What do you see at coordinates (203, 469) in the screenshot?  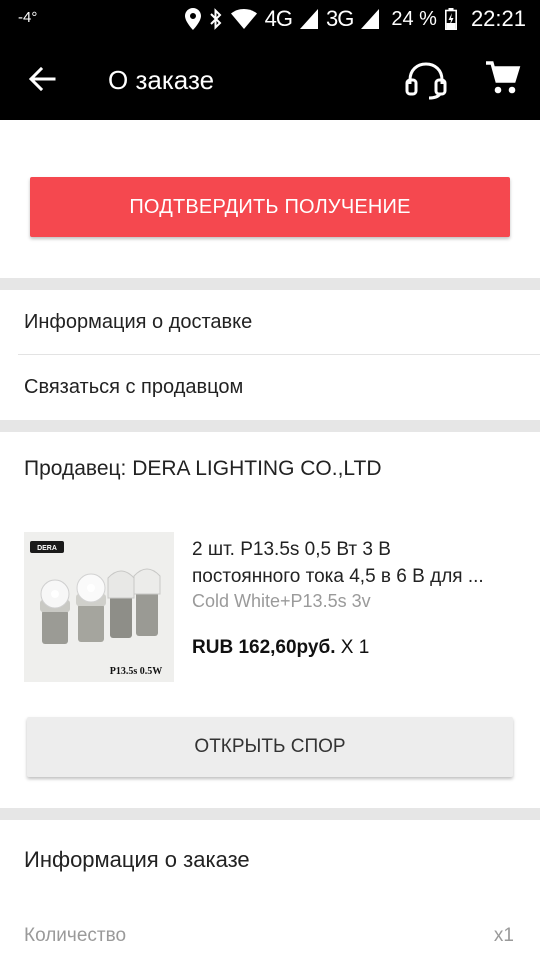 I see `seller-name: Продавец: DERA LIGHTING CO.,LTD` at bounding box center [203, 469].